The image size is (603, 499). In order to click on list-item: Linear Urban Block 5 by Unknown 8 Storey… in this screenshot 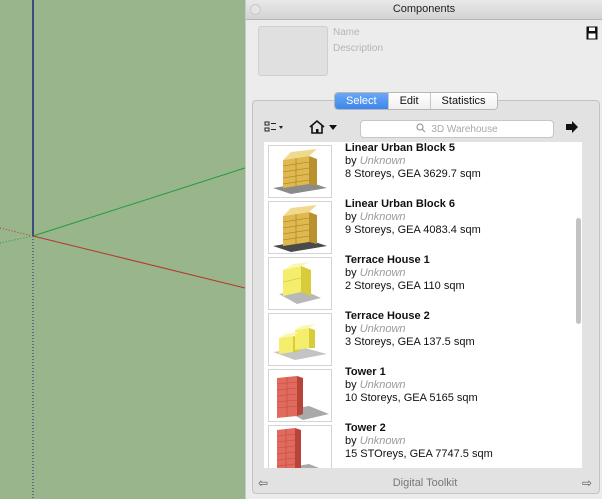, I will do `click(423, 170)`.